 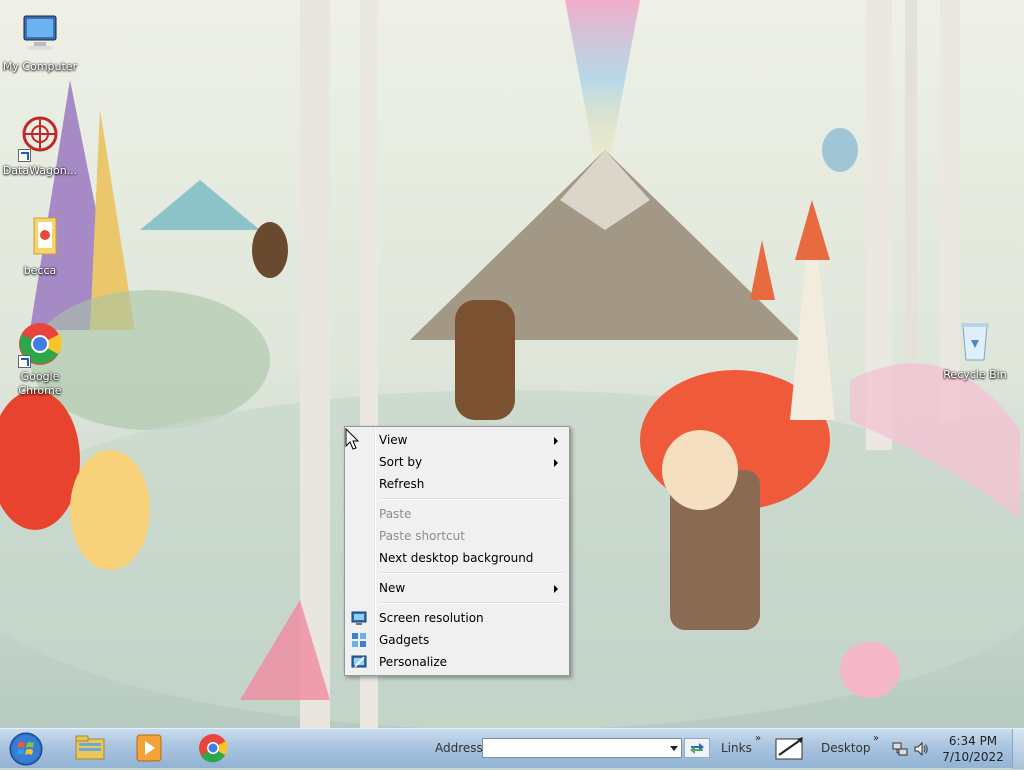 I want to click on start-button, so click(x=26, y=749).